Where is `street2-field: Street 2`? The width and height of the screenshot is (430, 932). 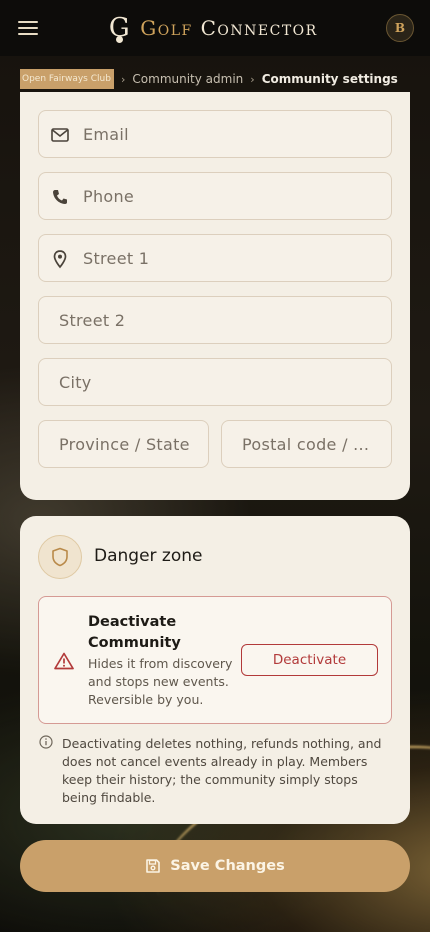
street2-field: Street 2 is located at coordinates (215, 320).